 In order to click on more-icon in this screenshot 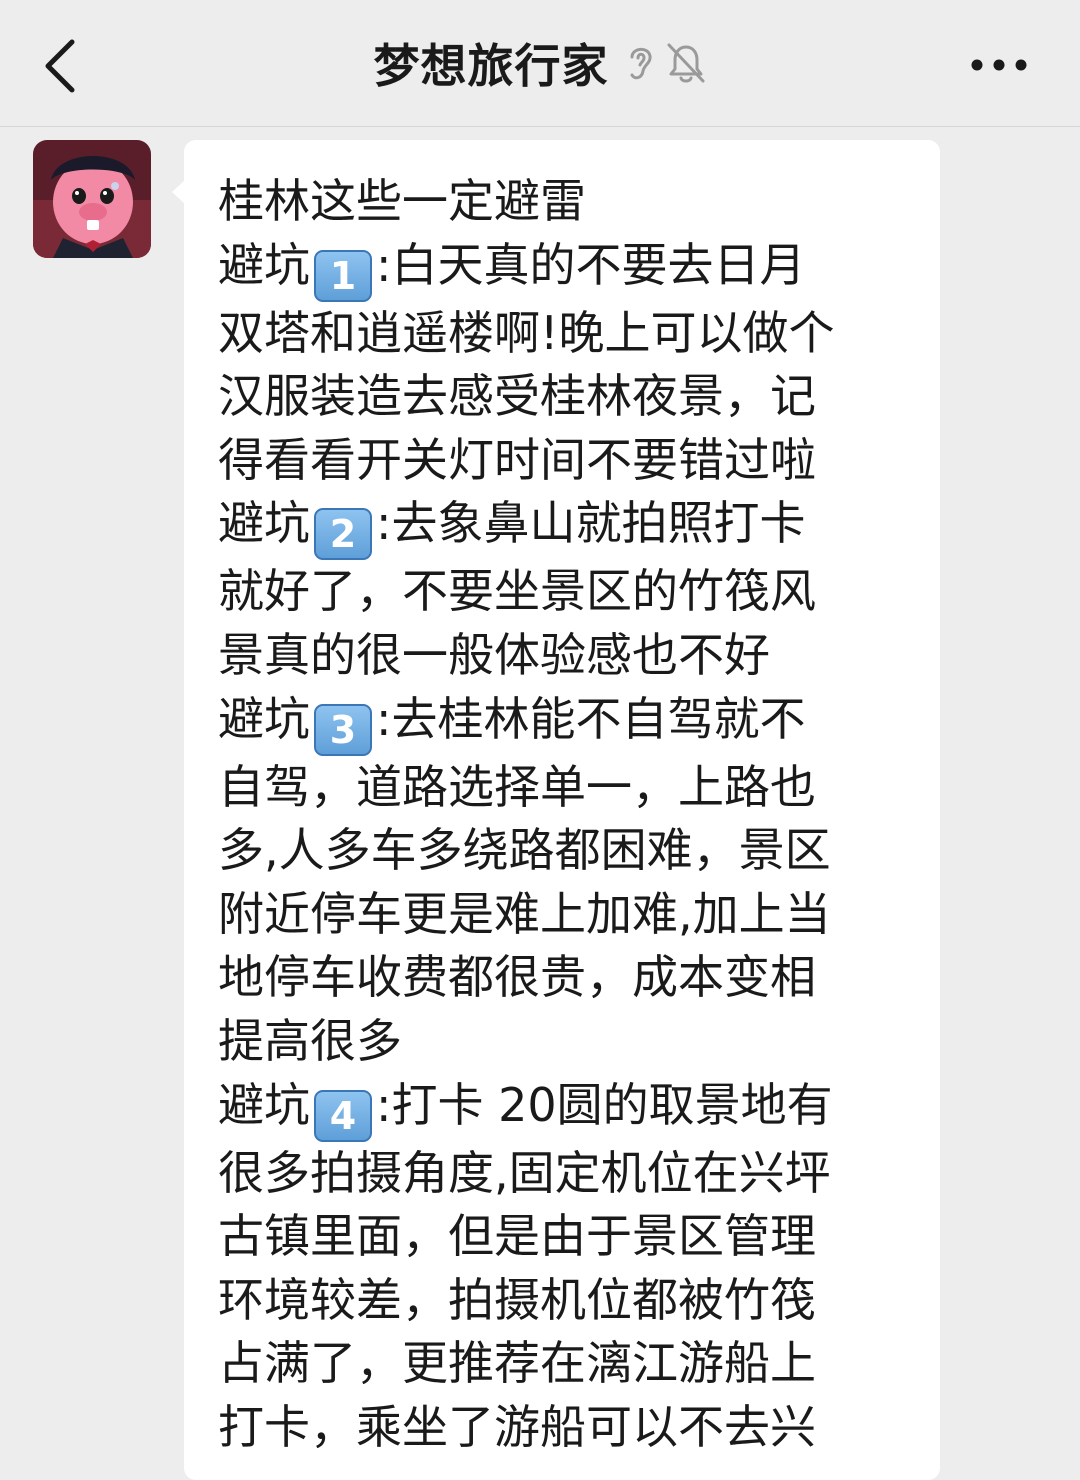, I will do `click(999, 65)`.